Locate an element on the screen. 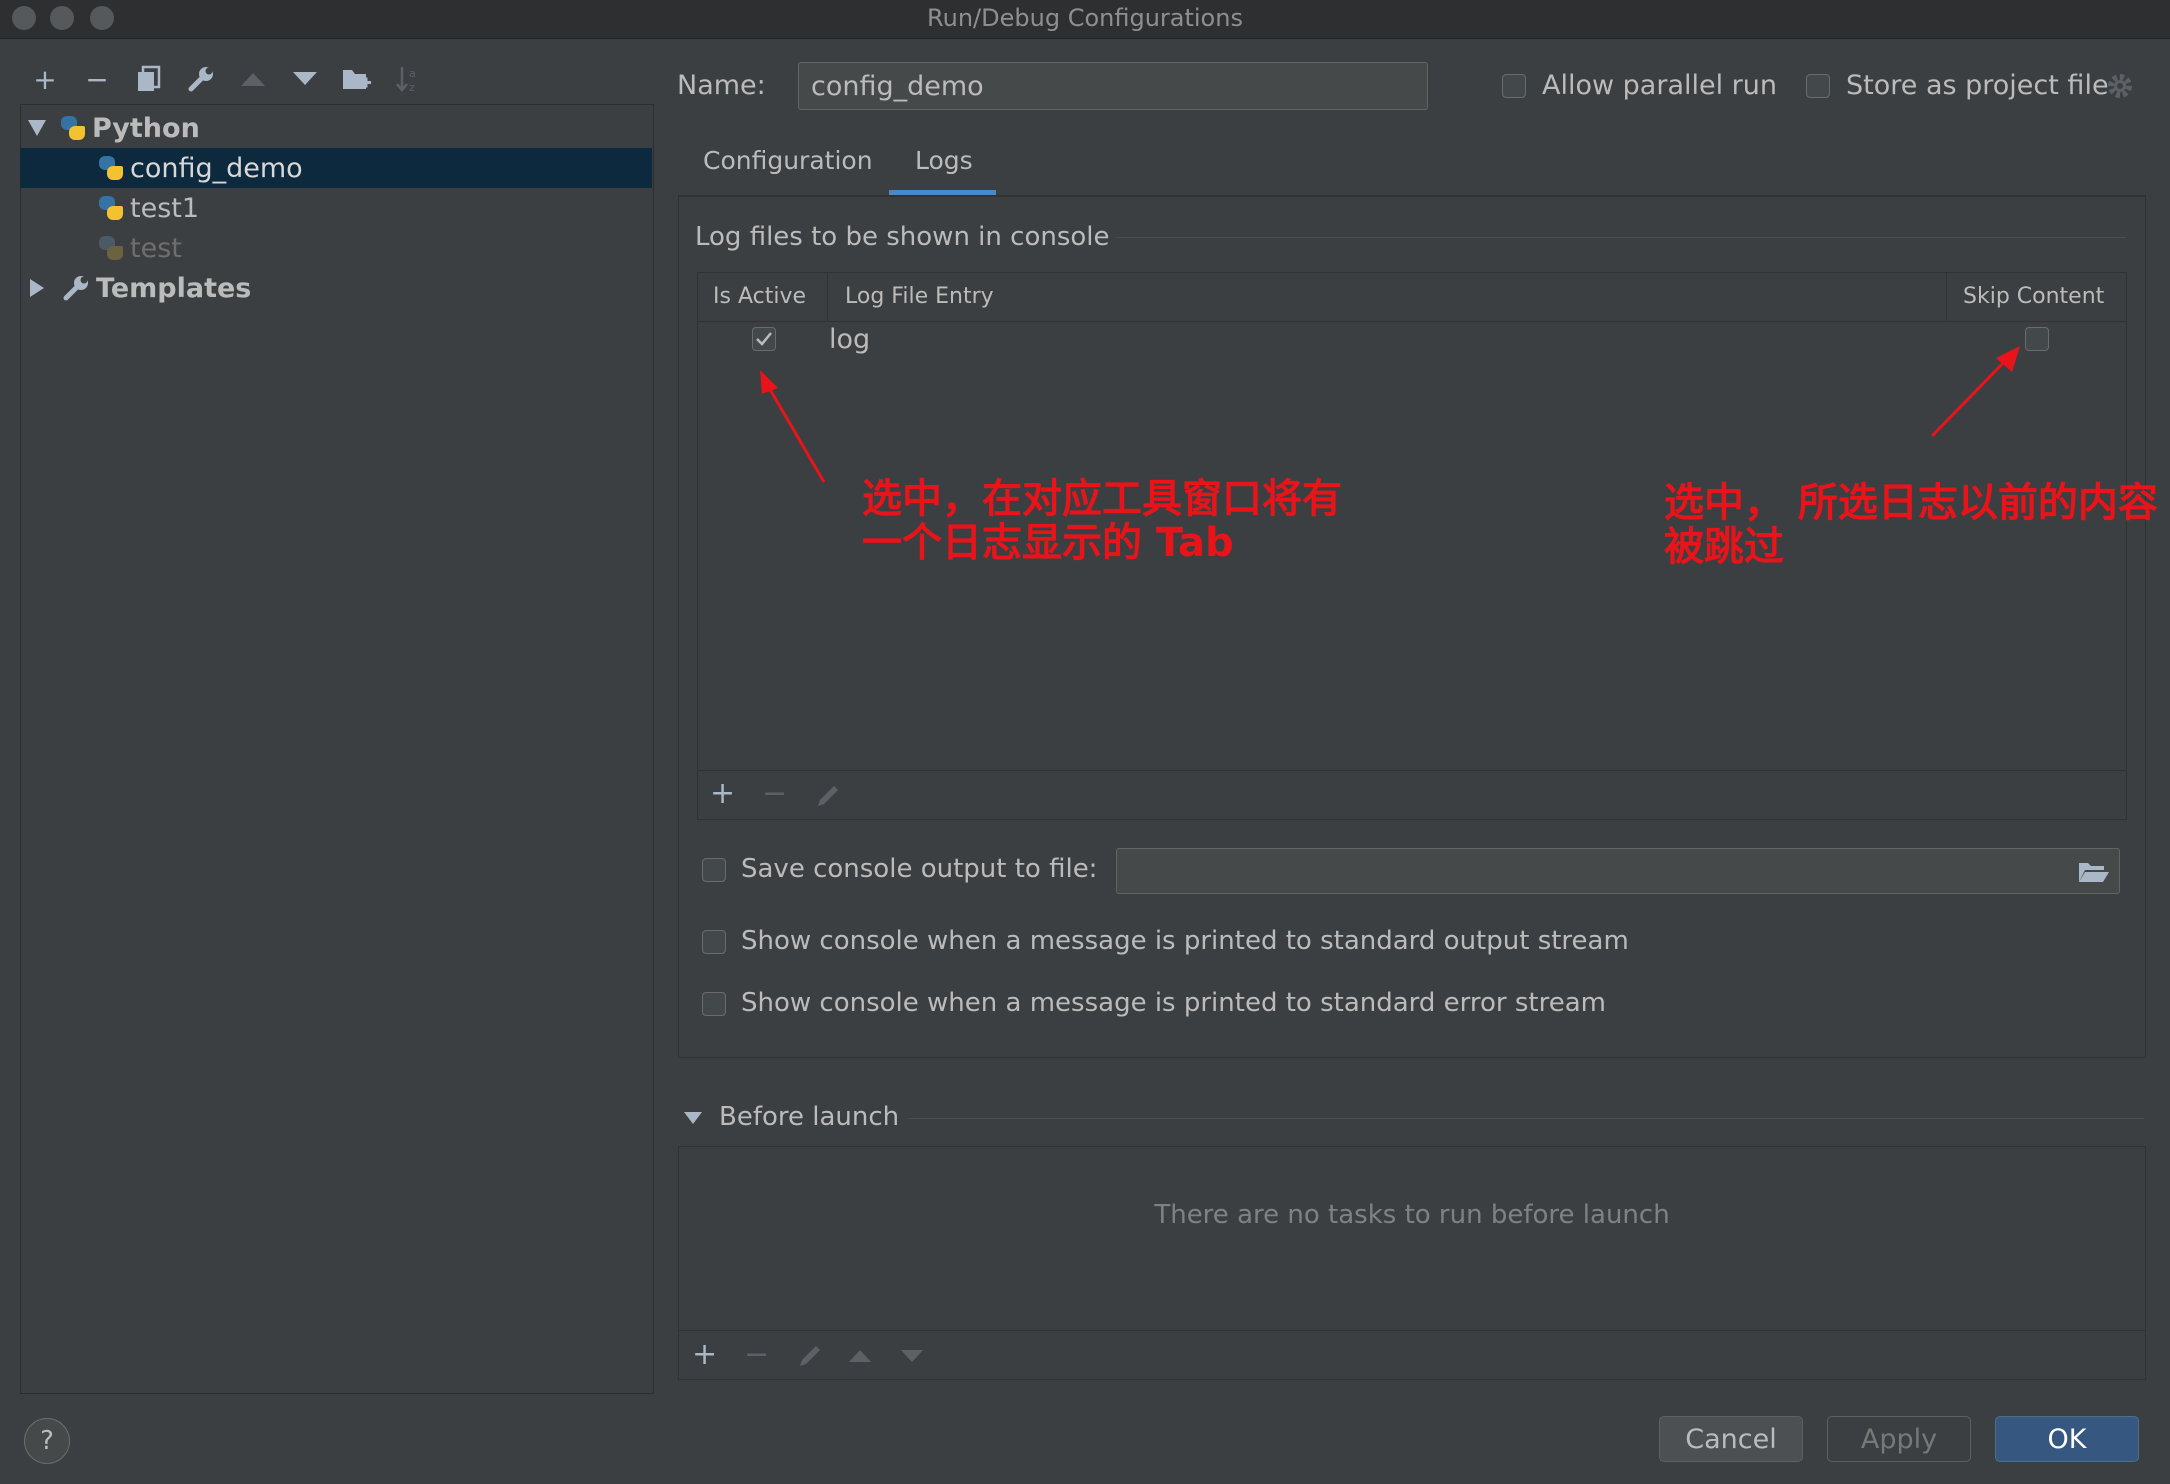 The width and height of the screenshot is (2170, 1484). copy-icon is located at coordinates (149, 78).